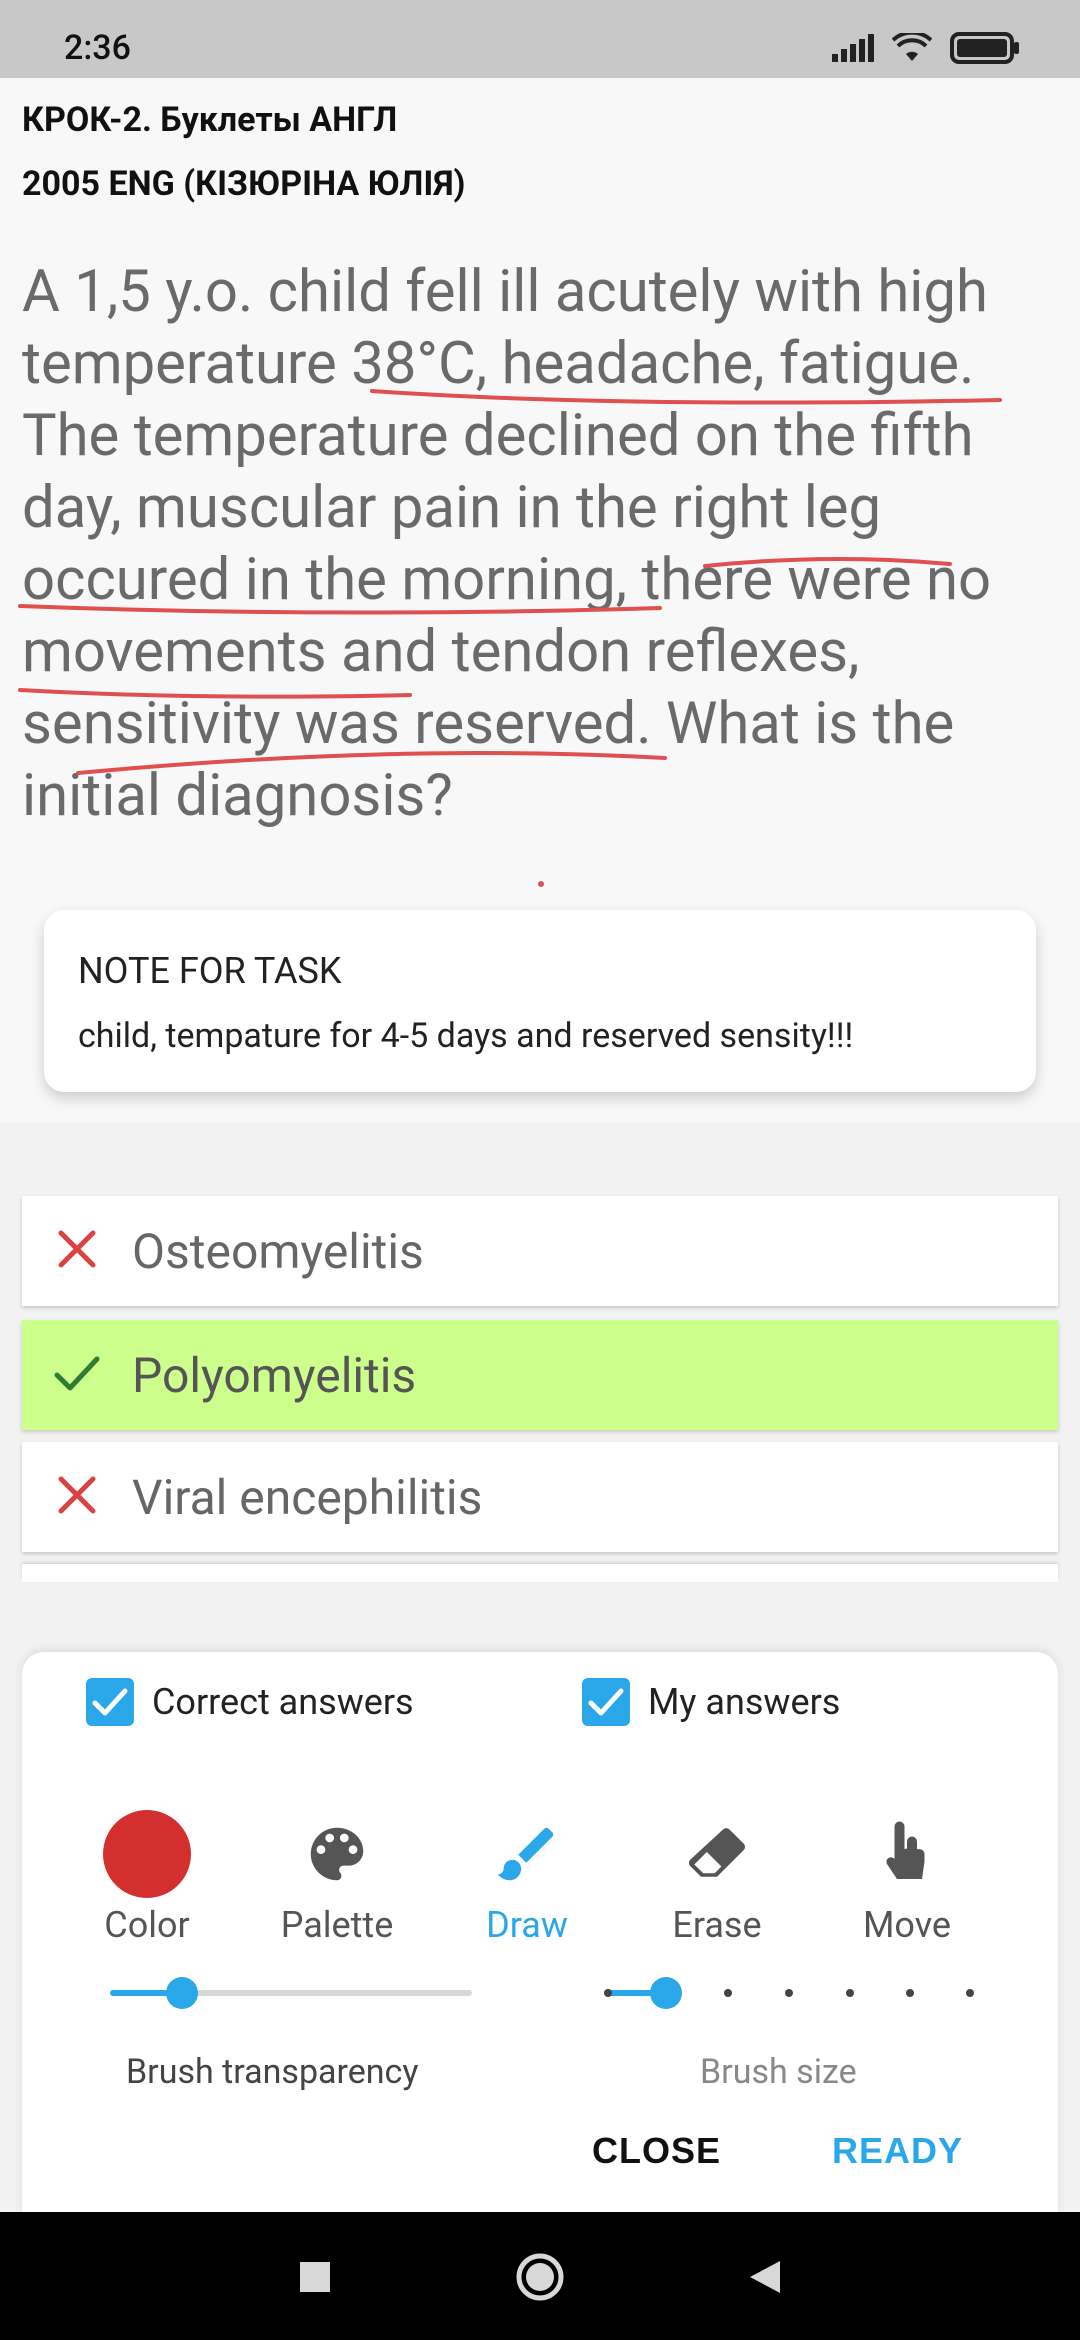  Describe the element at coordinates (778, 2072) in the screenshot. I see `brush-size-label: Brush size` at that location.